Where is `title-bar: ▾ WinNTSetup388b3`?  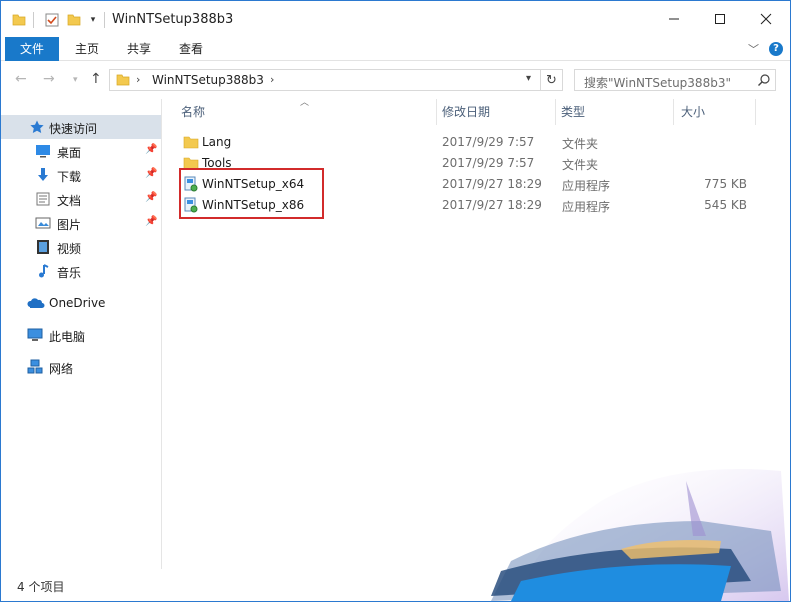
title-bar: ▾ WinNTSetup388b3 is located at coordinates (395, 19).